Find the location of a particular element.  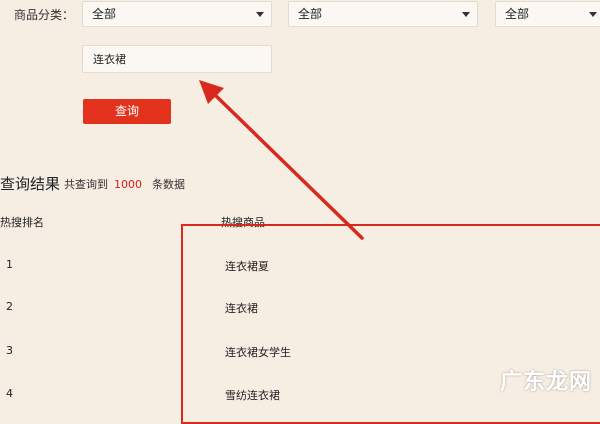

category-select-1: 全部 is located at coordinates (177, 14).